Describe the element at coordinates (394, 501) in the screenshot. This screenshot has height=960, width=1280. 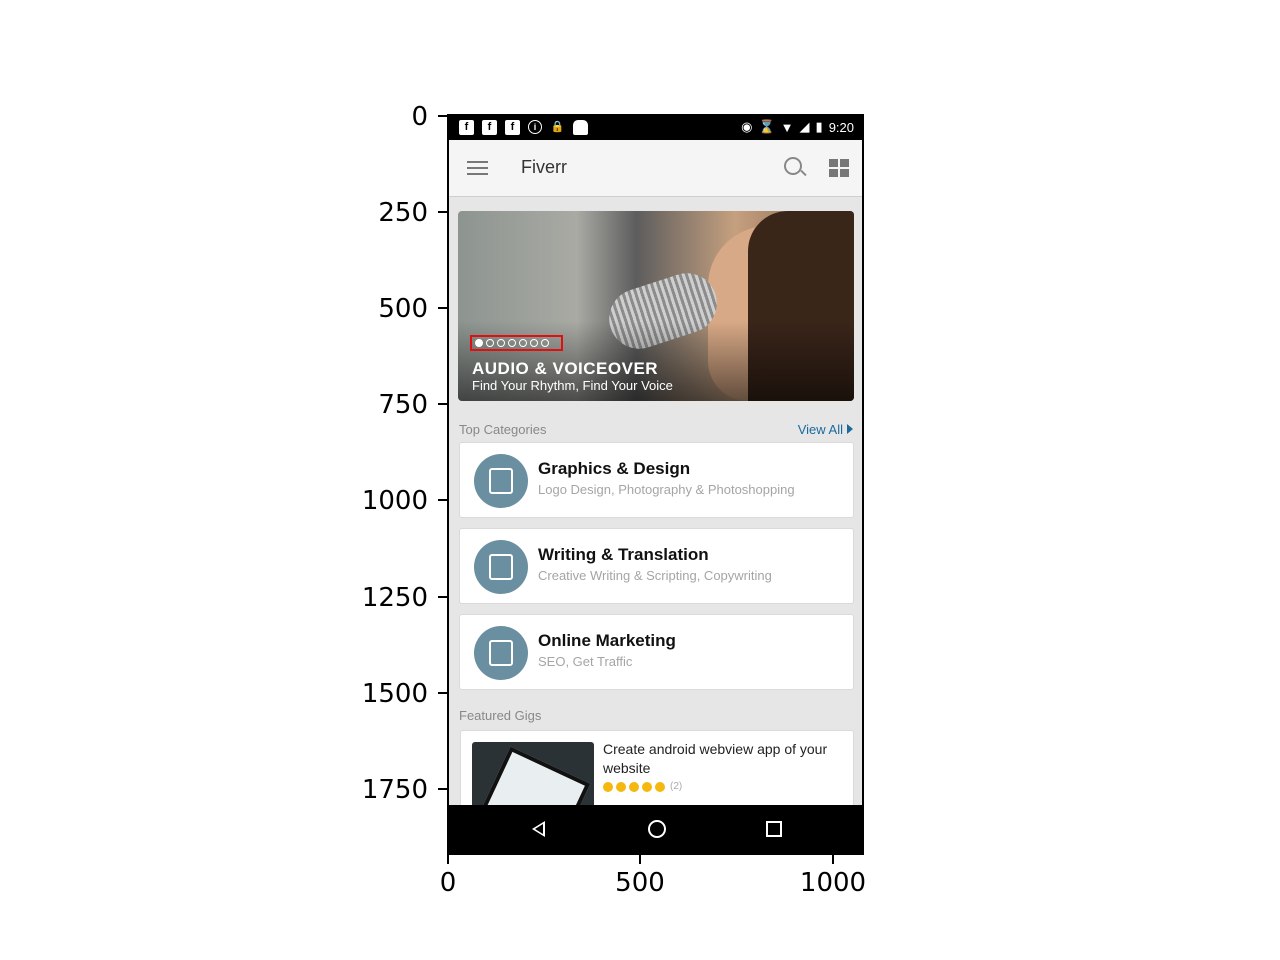
I see `y-tick-label: 1000` at that location.